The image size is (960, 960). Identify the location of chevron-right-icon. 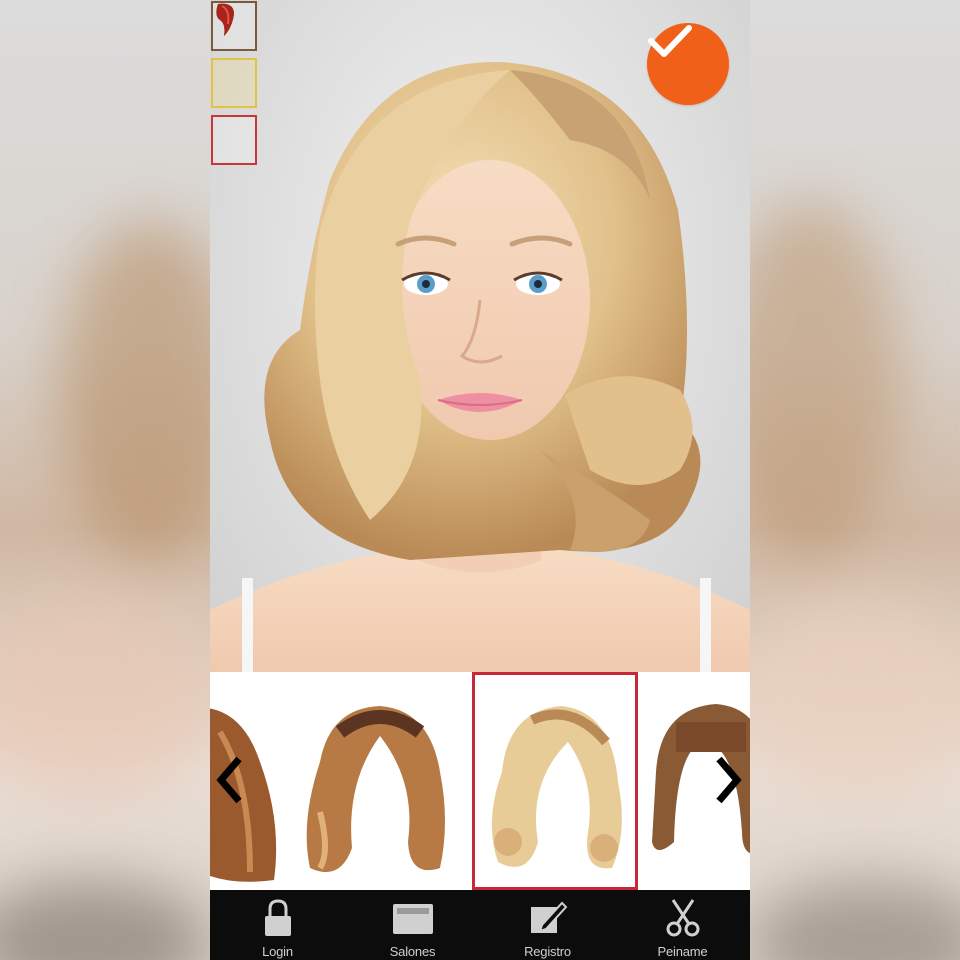
(729, 780).